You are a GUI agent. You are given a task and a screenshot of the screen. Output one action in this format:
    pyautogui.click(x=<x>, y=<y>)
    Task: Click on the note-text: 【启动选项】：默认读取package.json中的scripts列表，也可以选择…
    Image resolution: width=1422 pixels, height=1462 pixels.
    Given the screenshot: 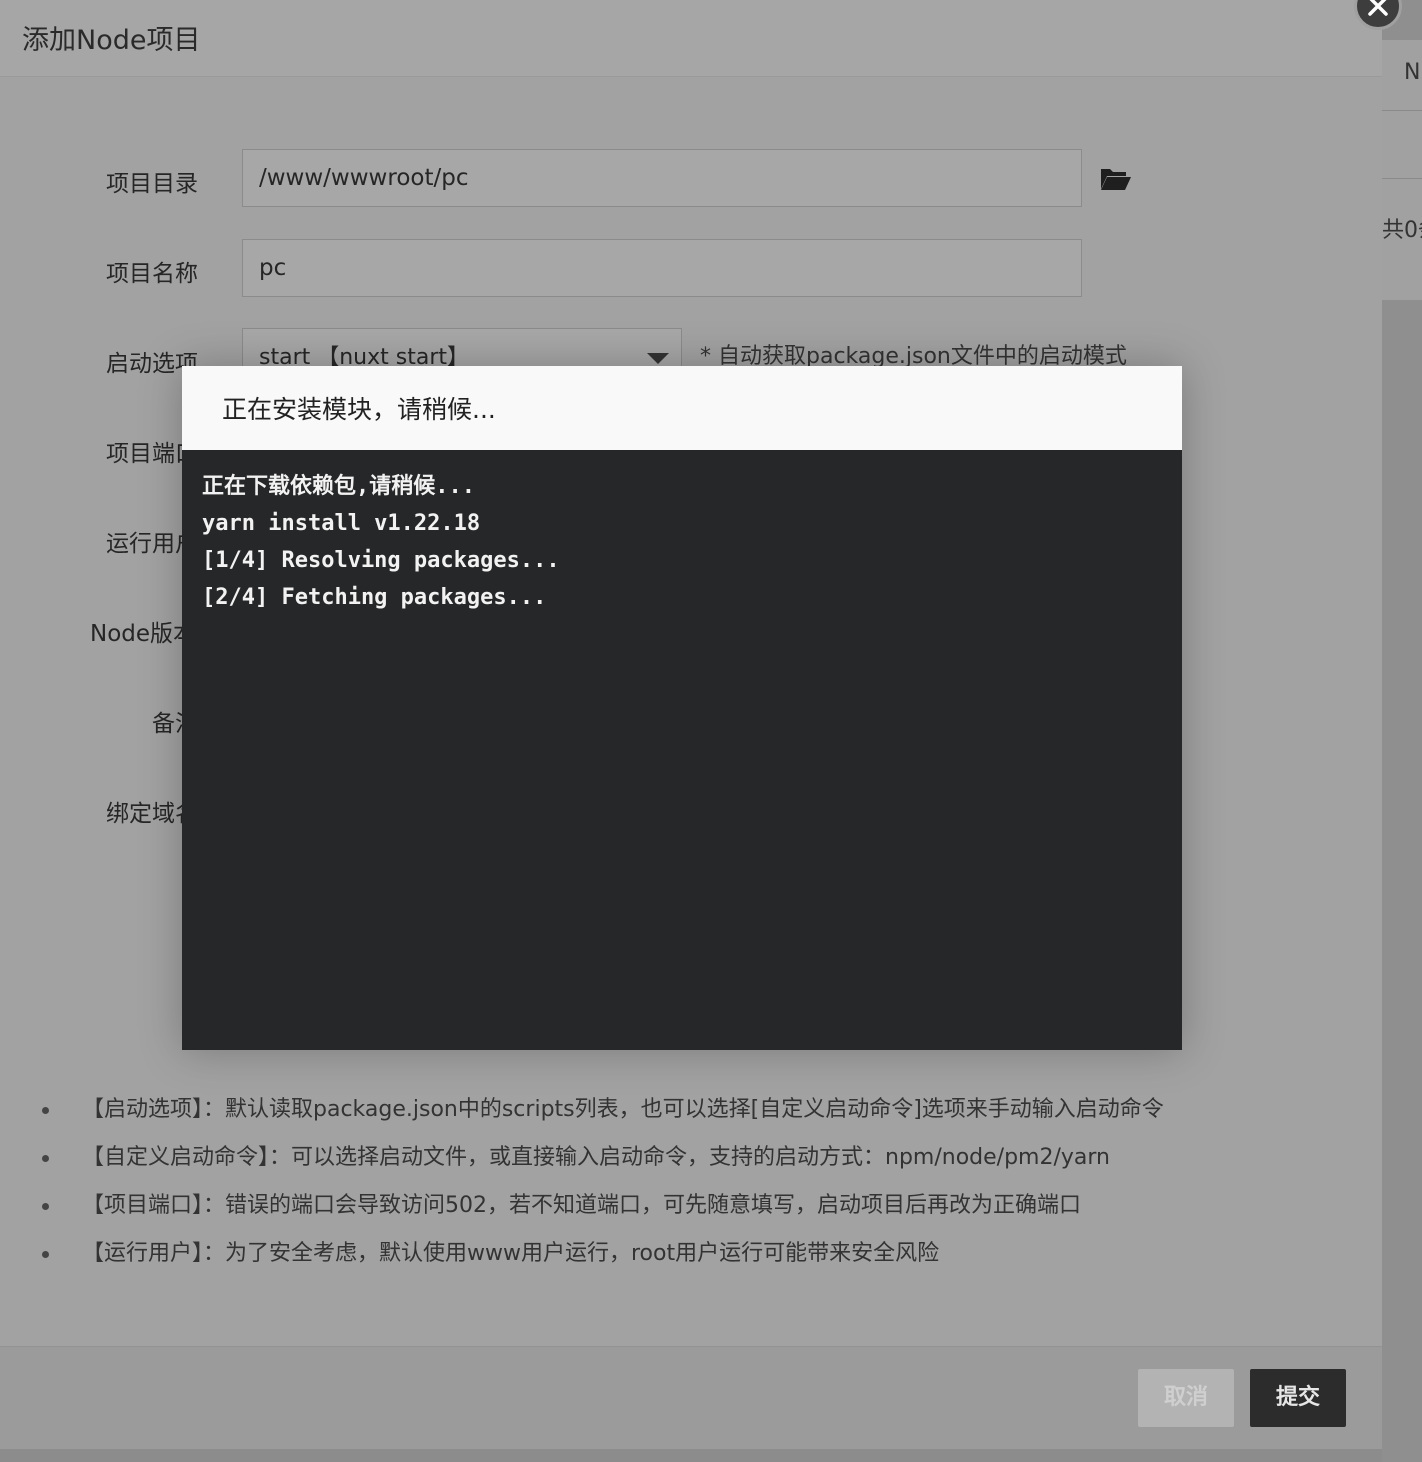 What is the action you would take?
    pyautogui.click(x=623, y=1109)
    